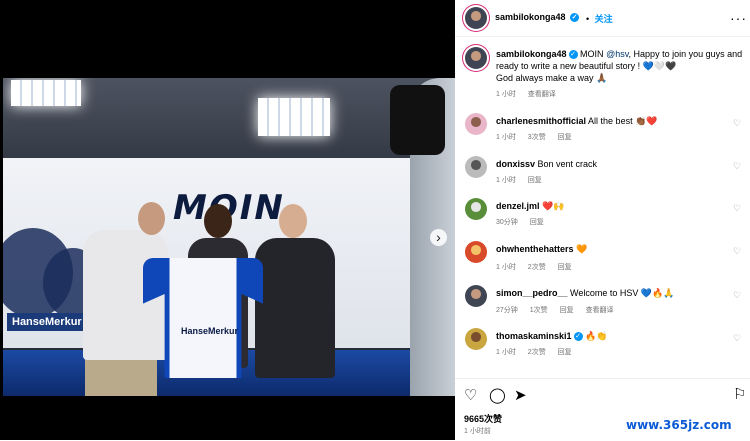 This screenshot has width=750, height=441. What do you see at coordinates (532, 293) in the screenshot?
I see `comment-username: simon__pedro__` at bounding box center [532, 293].